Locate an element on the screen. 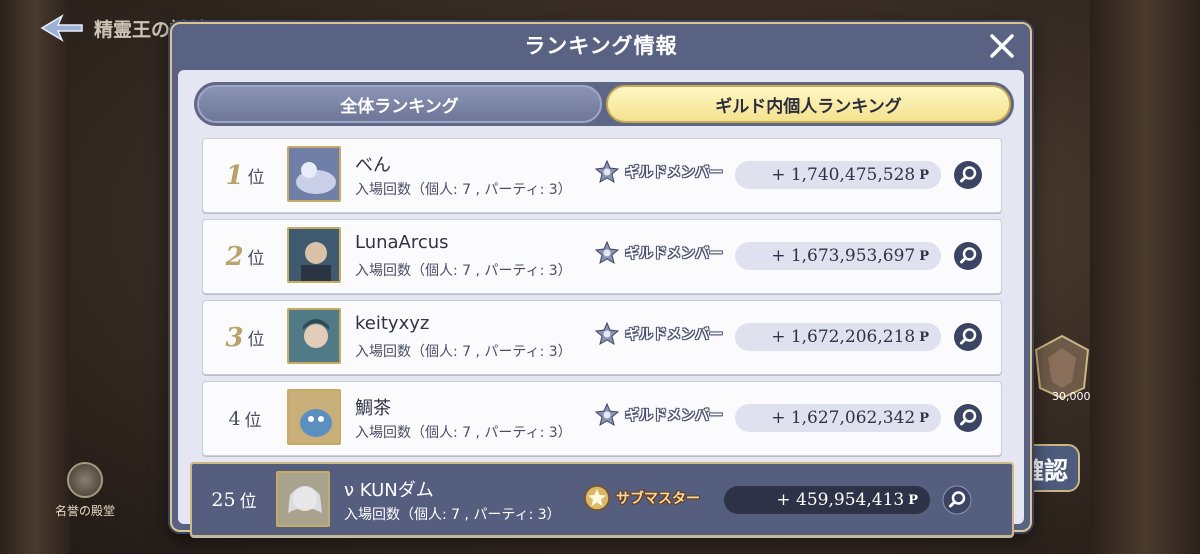 This screenshot has height=554, width=1200. points-number: + 1,673,953,697 is located at coordinates (843, 256).